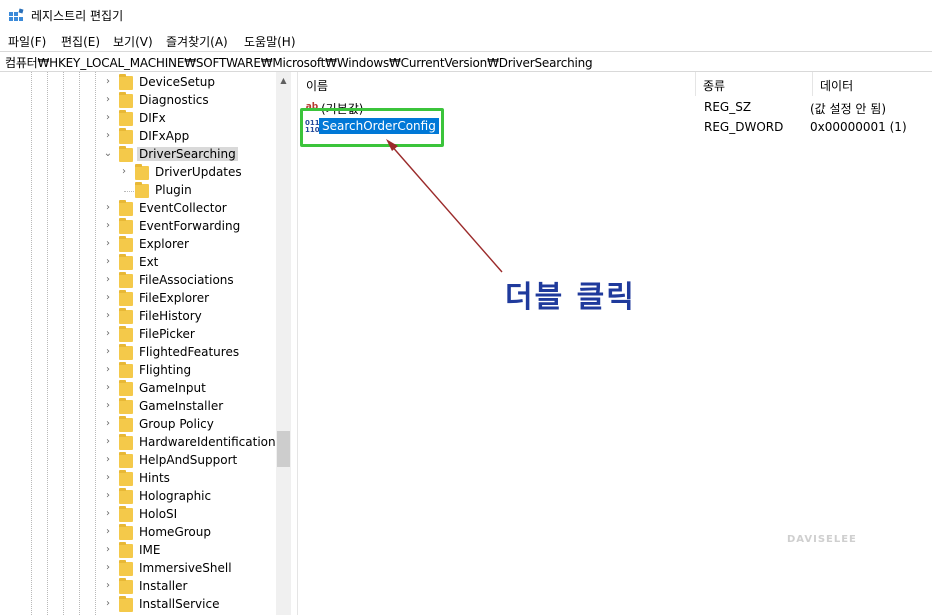  Describe the element at coordinates (183, 208) in the screenshot. I see `tree-item-label: EventCollector` at that location.